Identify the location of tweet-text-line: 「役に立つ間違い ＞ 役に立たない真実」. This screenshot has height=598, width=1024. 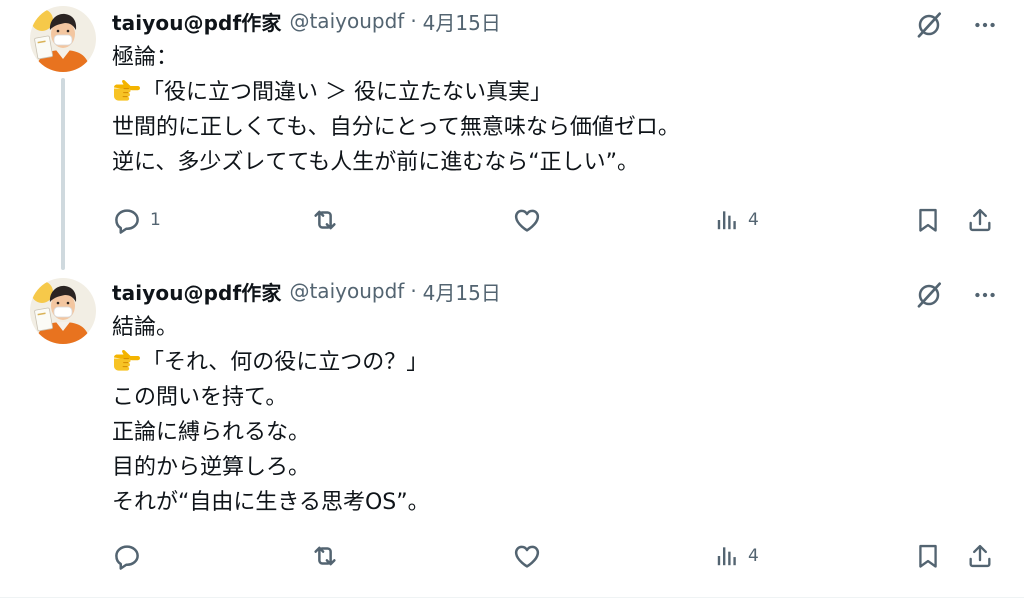
(396, 92).